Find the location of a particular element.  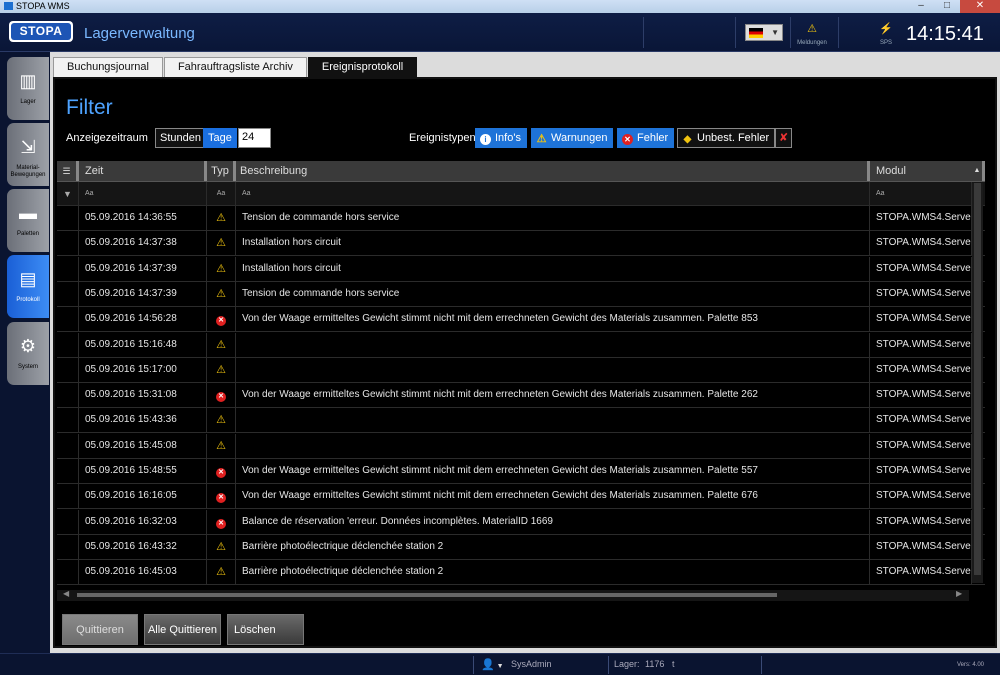

export-icon: ⇲ is located at coordinates (28, 147).